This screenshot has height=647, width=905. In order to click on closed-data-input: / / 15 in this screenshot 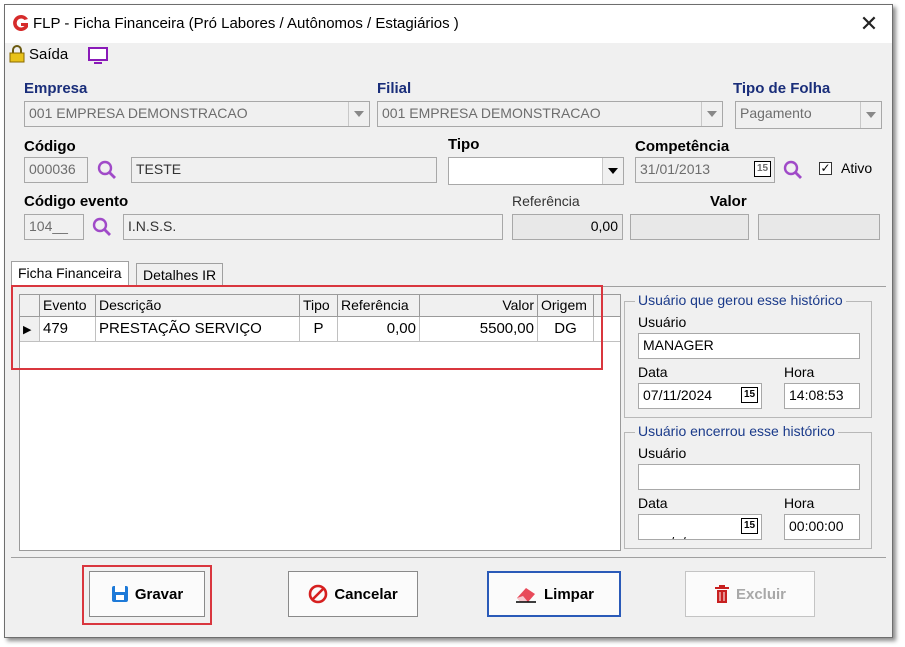, I will do `click(700, 527)`.